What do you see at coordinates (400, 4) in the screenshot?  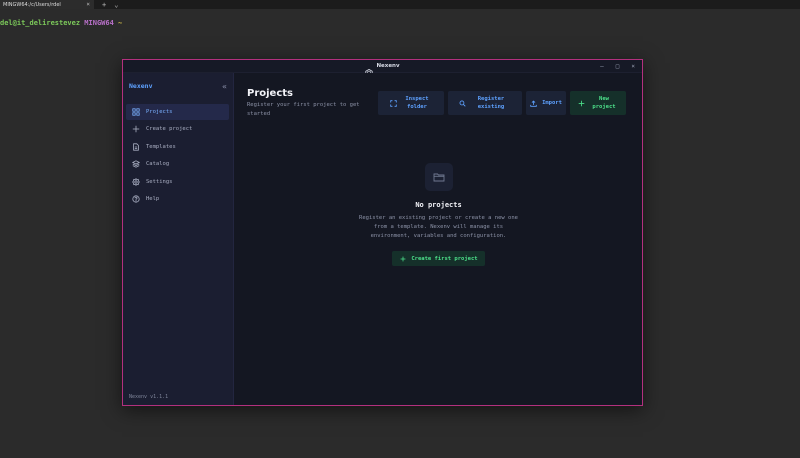 I see `terminal-tab-bar: MINGW64:/c/Users/rdel × + ⌄` at bounding box center [400, 4].